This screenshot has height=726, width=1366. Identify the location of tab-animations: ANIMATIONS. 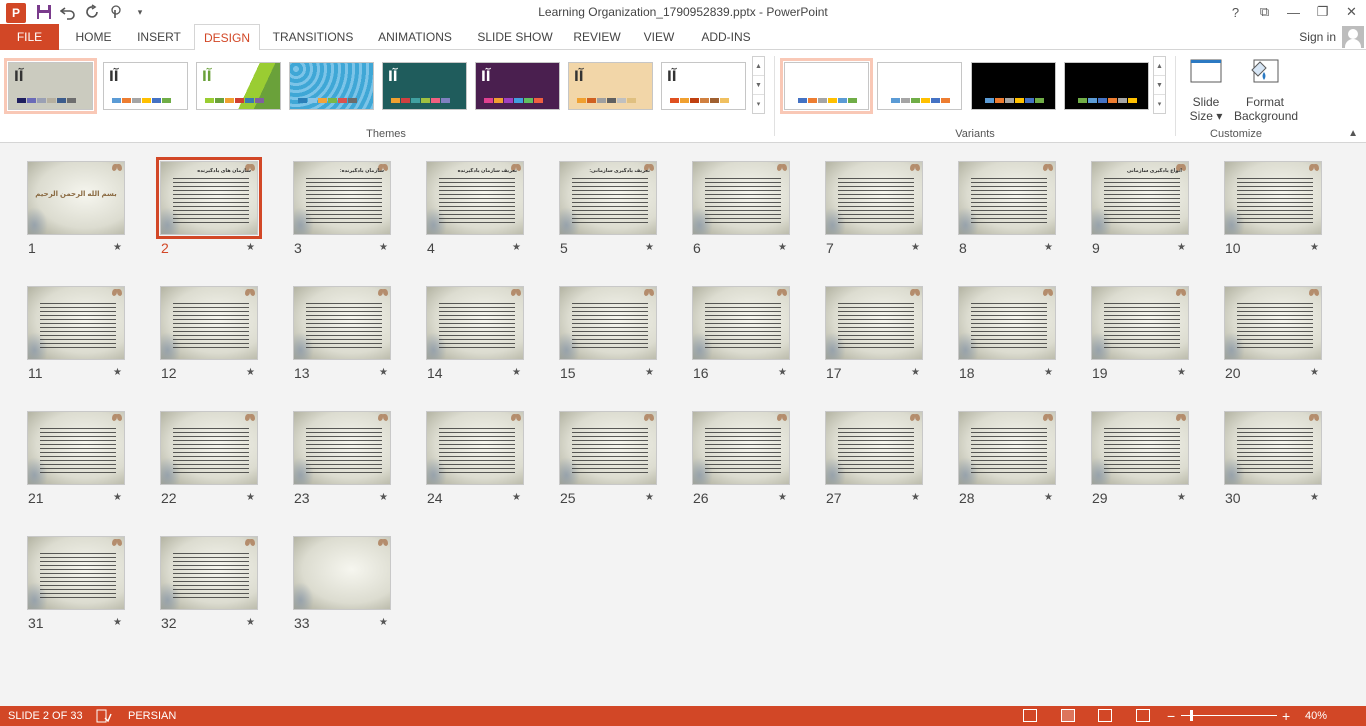
(415, 37).